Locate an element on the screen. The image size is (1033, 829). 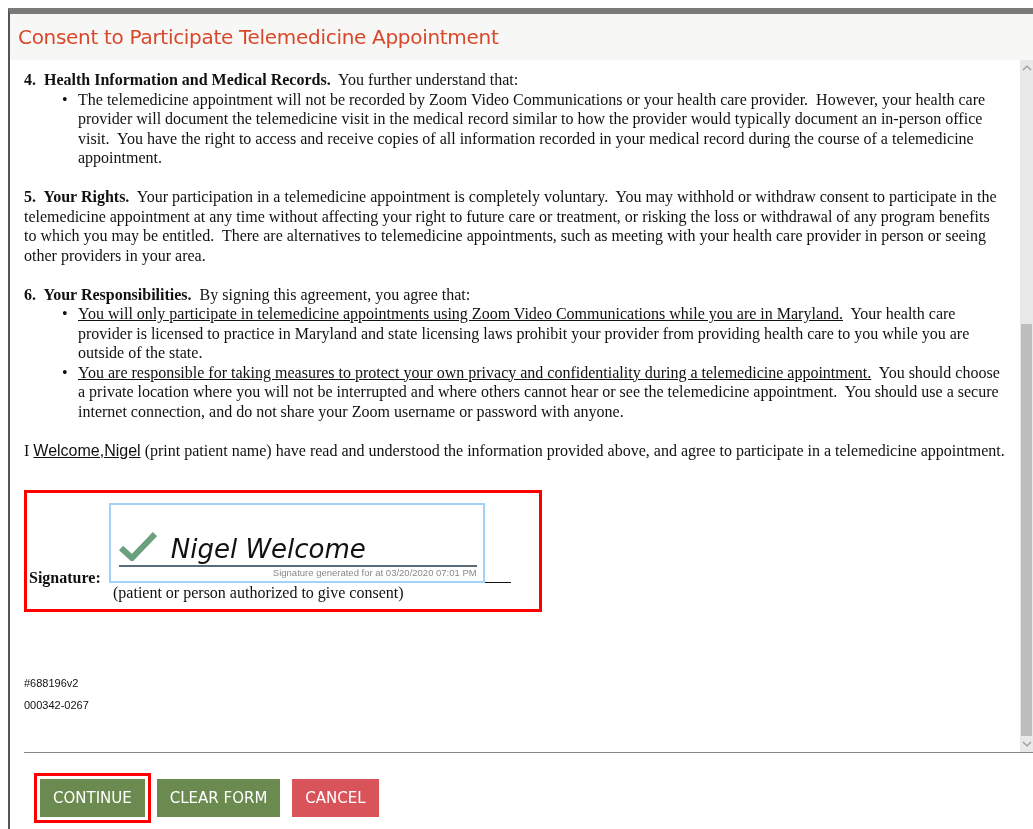
scrollbar is located at coordinates (1026, 406).